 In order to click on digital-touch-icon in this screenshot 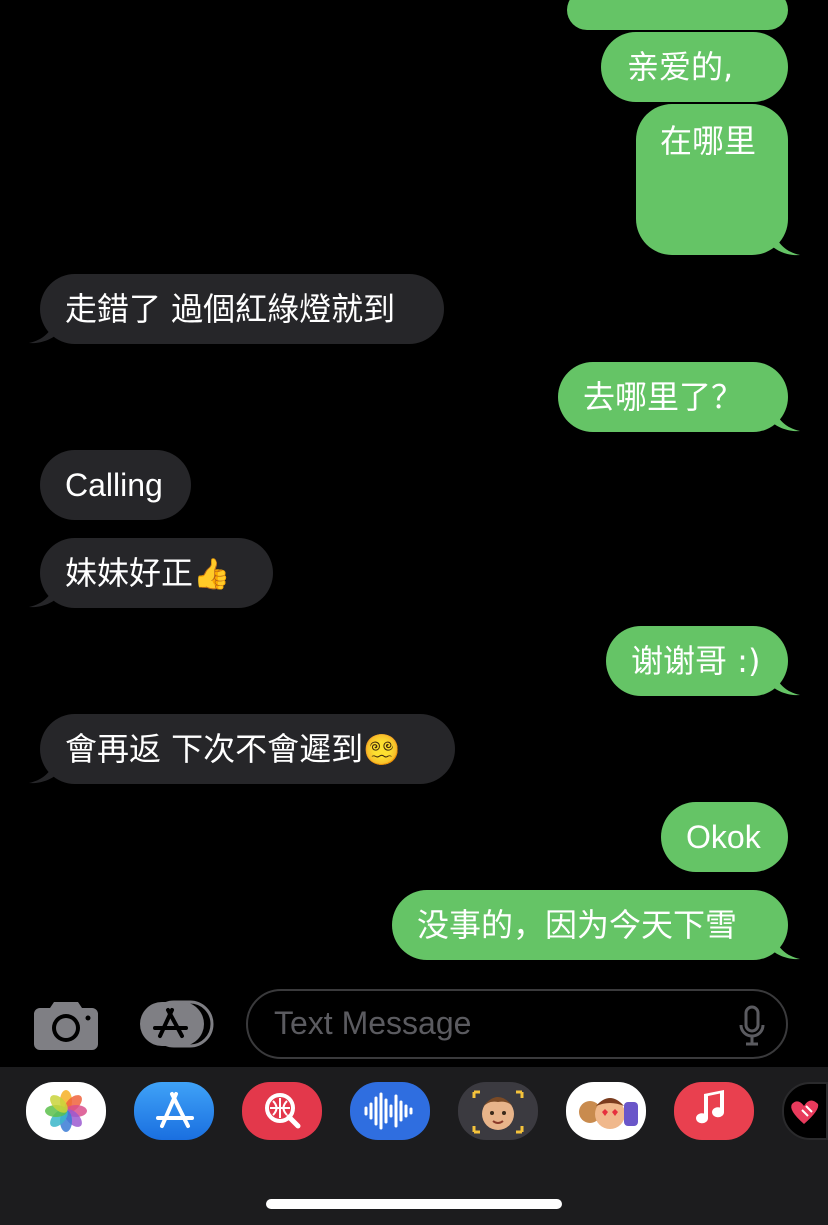, I will do `click(805, 1111)`.